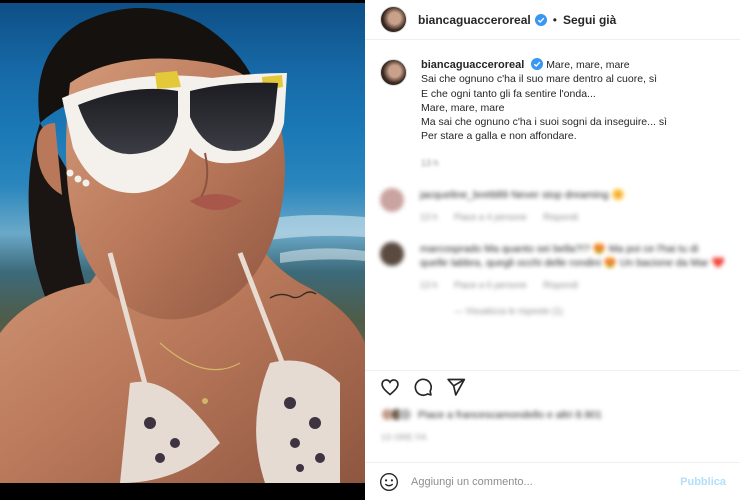  I want to click on likes-text: Piace a francescamondello e altri 8.901, so click(510, 414).